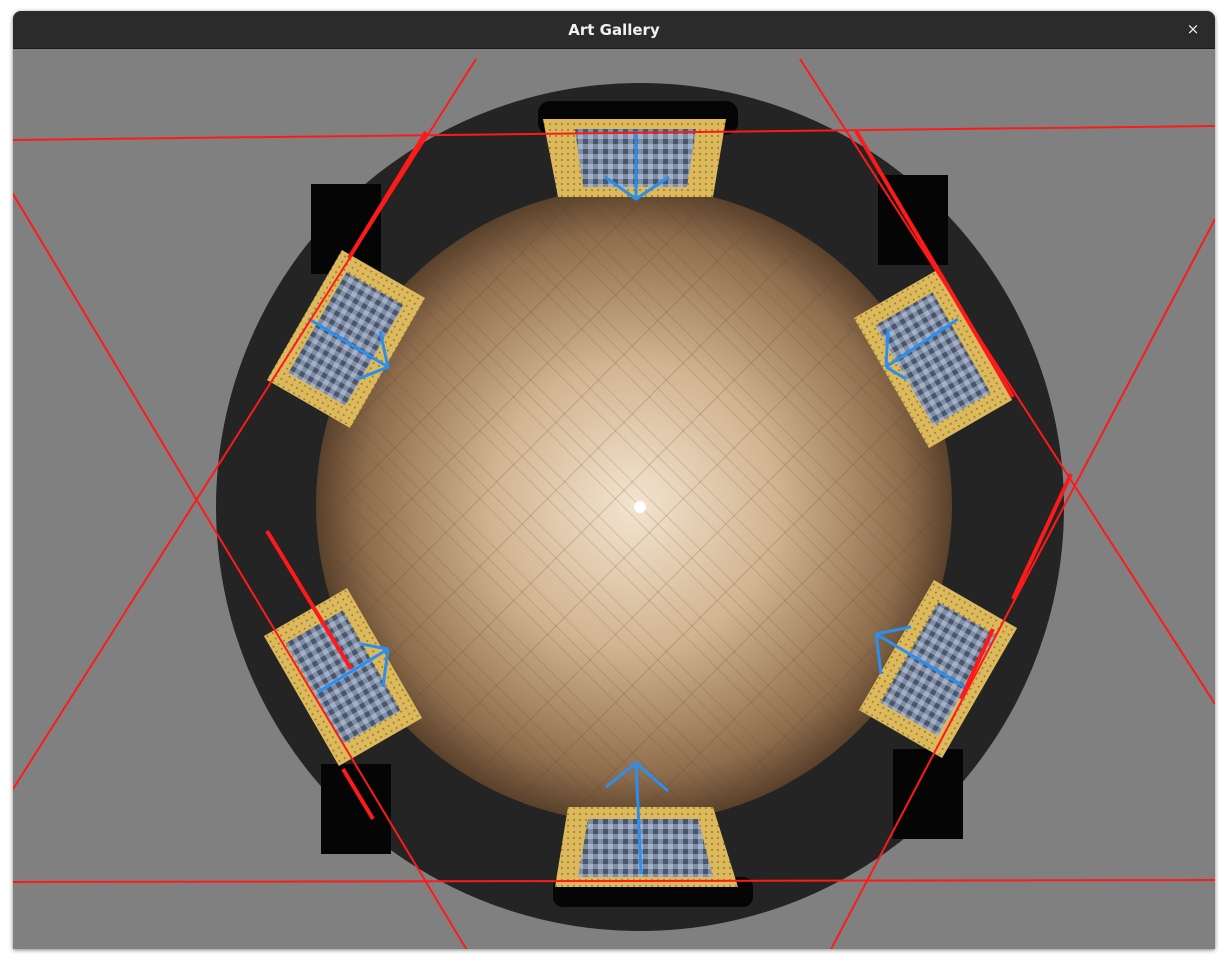 The image size is (1228, 966). What do you see at coordinates (646, 847) in the screenshot?
I see `painting-bottom` at bounding box center [646, 847].